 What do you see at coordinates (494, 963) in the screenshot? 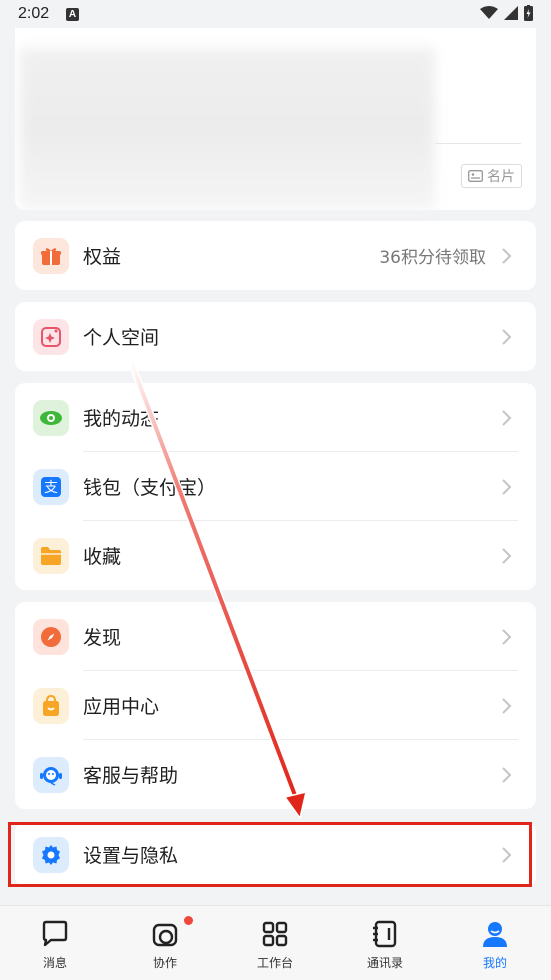
I see `tab-label: 我的` at bounding box center [494, 963].